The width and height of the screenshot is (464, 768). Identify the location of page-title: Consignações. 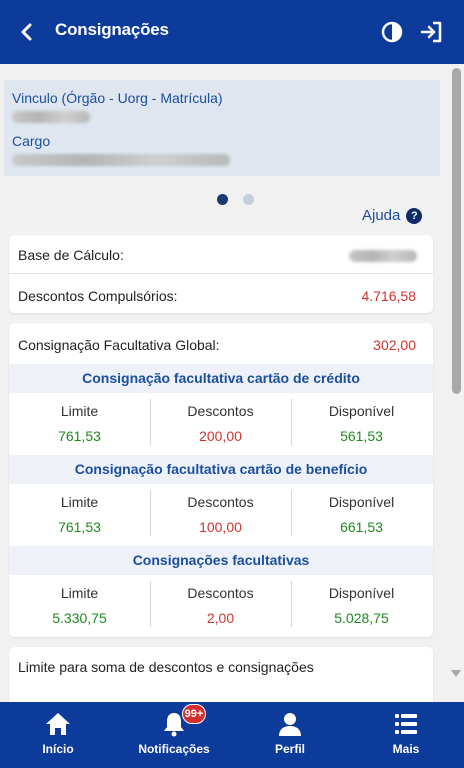
(112, 29).